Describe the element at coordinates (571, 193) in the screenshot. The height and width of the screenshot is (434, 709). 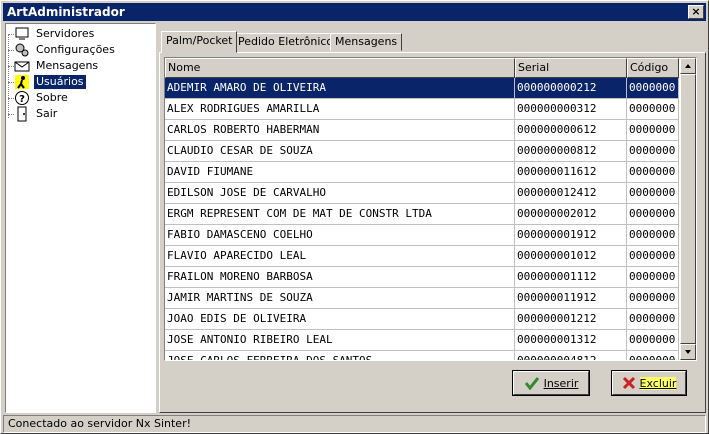
I see `table-cell: 000000012412` at that location.